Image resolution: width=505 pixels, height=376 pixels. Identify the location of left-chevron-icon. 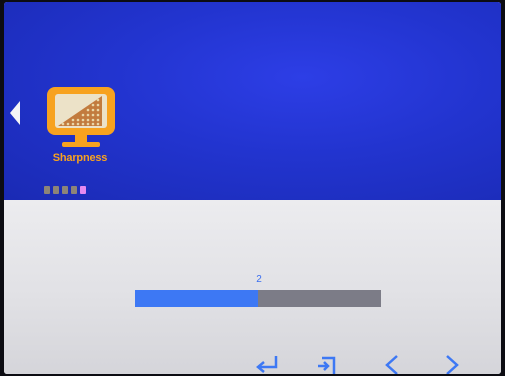
(392, 363).